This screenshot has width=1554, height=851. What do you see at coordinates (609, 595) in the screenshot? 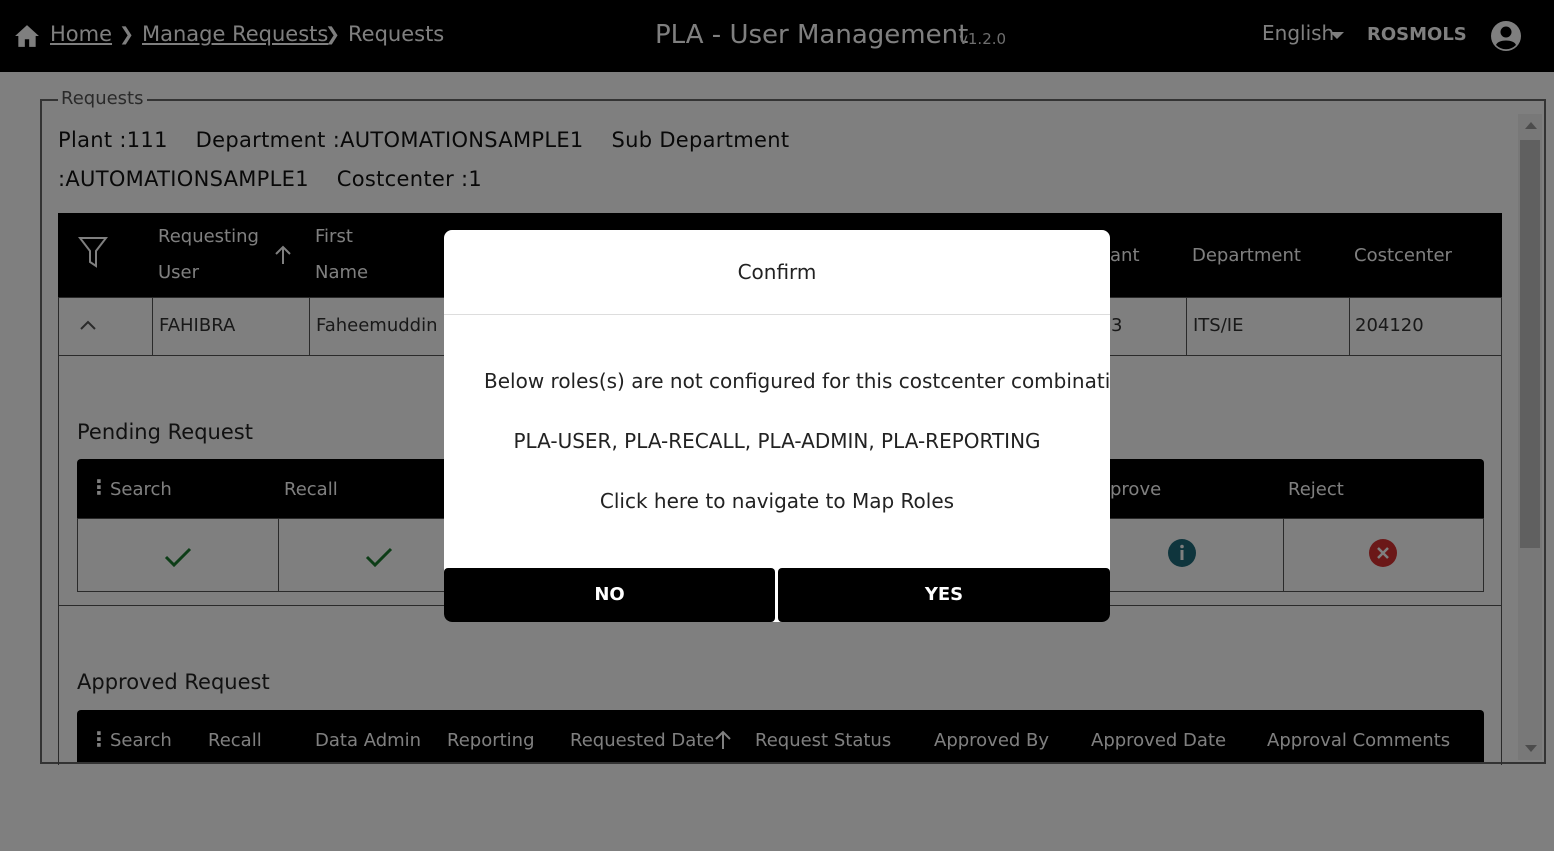
I see `no-button: NO` at bounding box center [609, 595].